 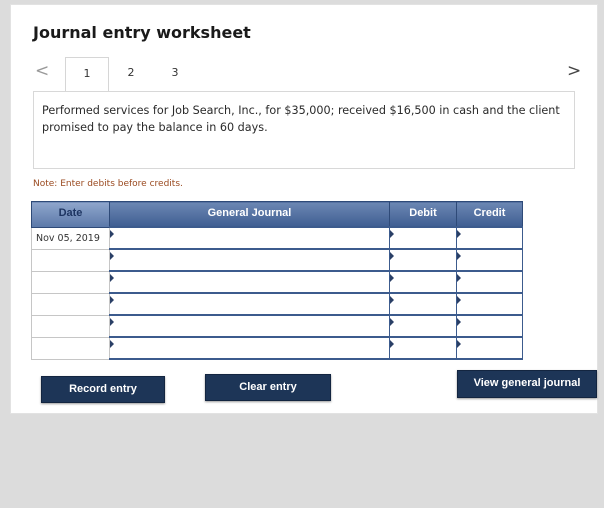 I want to click on date-cell: Nov 05, 2019, so click(x=70, y=238).